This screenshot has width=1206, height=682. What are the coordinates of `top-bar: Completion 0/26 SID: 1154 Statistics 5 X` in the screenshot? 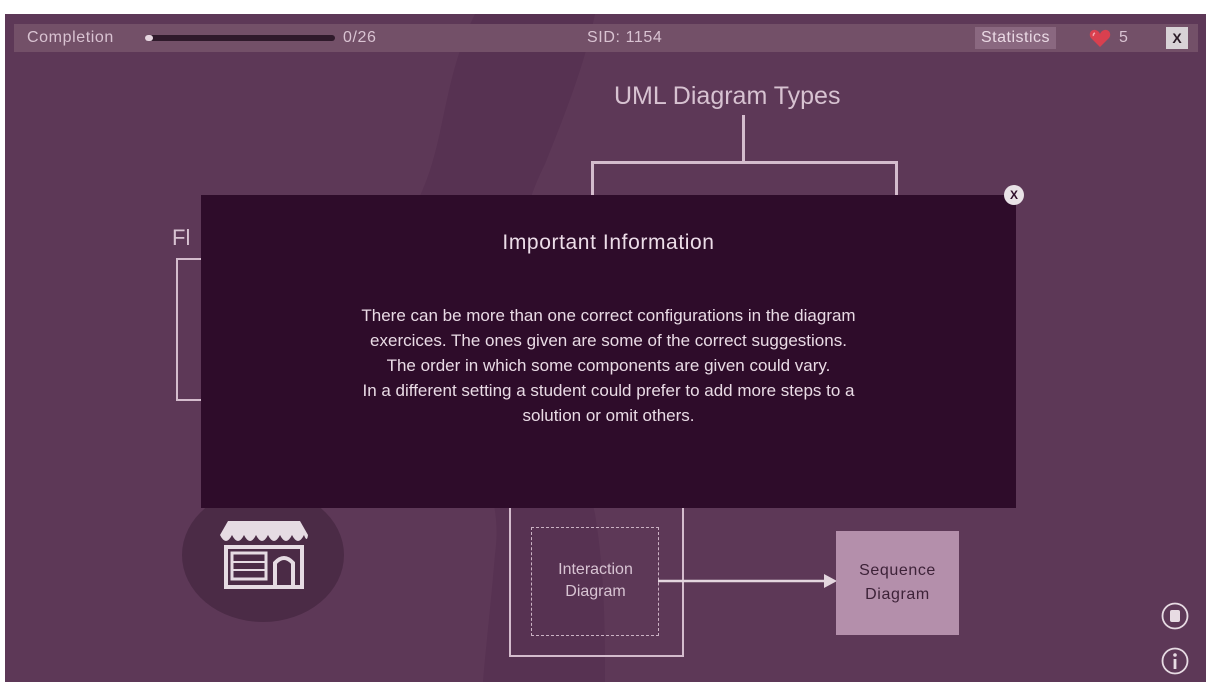 It's located at (606, 38).